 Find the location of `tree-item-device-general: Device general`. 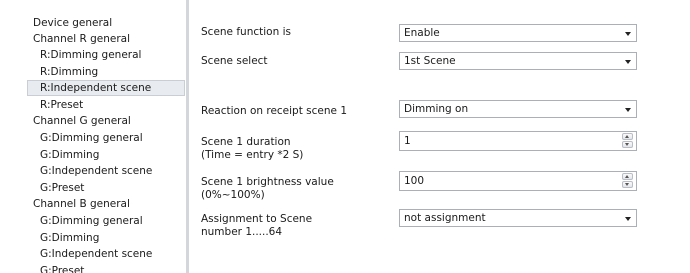

tree-item-device-general: Device general is located at coordinates (72, 23).